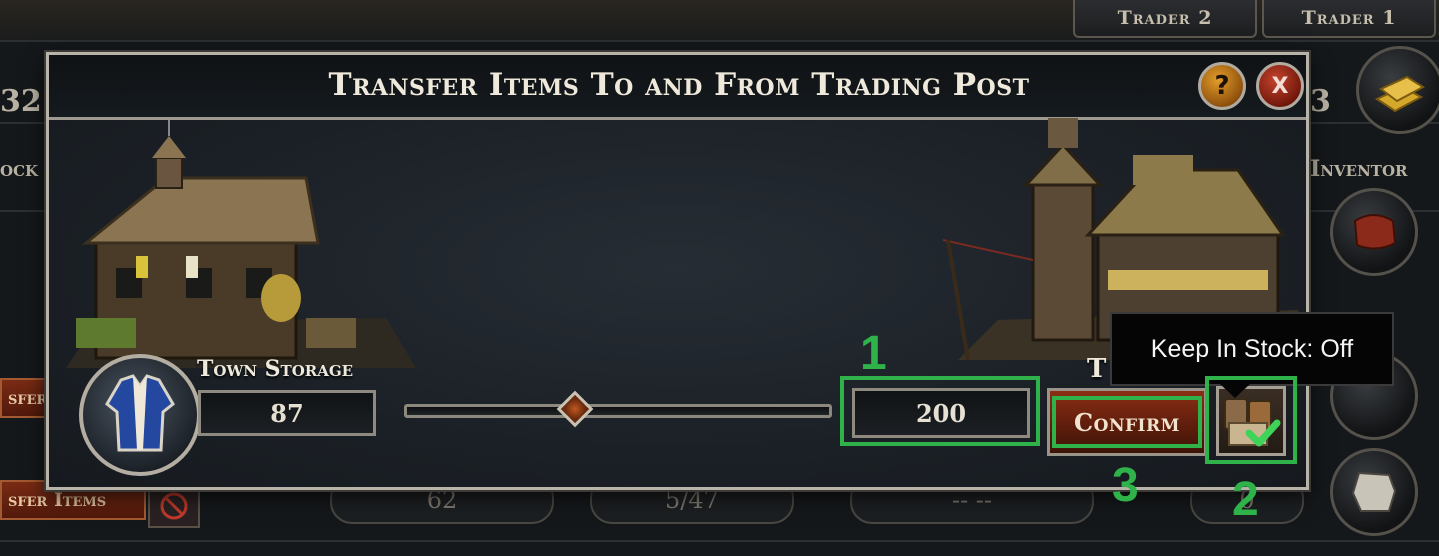 The width and height of the screenshot is (1439, 556). I want to click on gold-bars-slot, so click(1397, 90).